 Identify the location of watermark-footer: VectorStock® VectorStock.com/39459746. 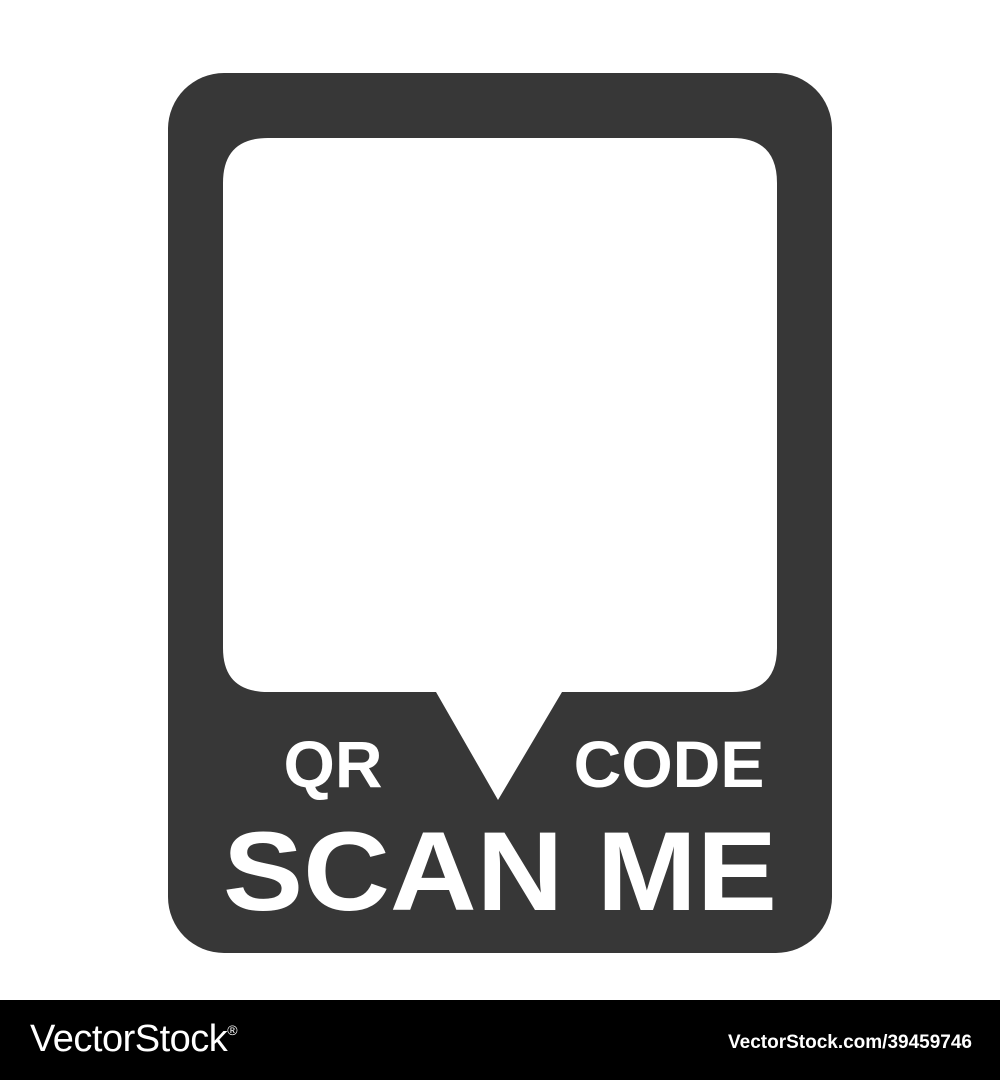
(500, 1040).